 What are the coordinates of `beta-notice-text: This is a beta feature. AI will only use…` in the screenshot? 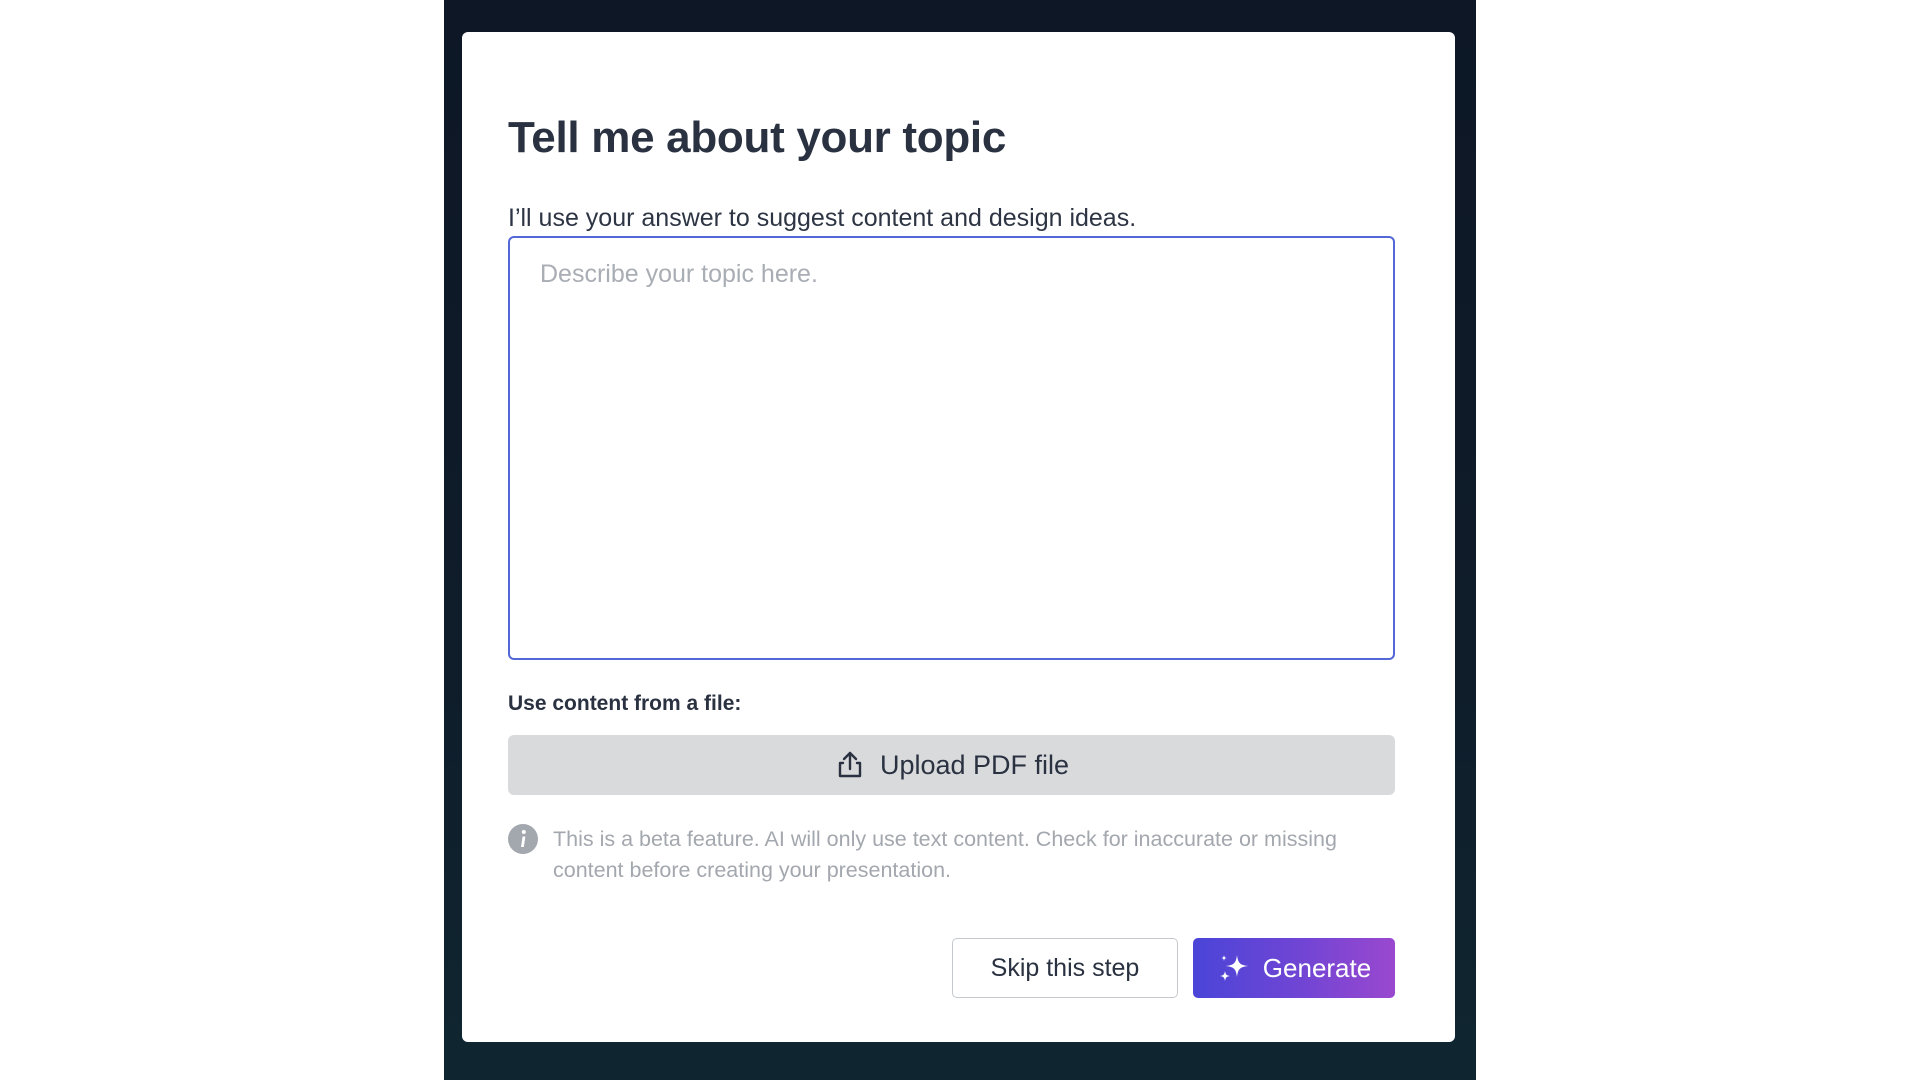 It's located at (945, 854).